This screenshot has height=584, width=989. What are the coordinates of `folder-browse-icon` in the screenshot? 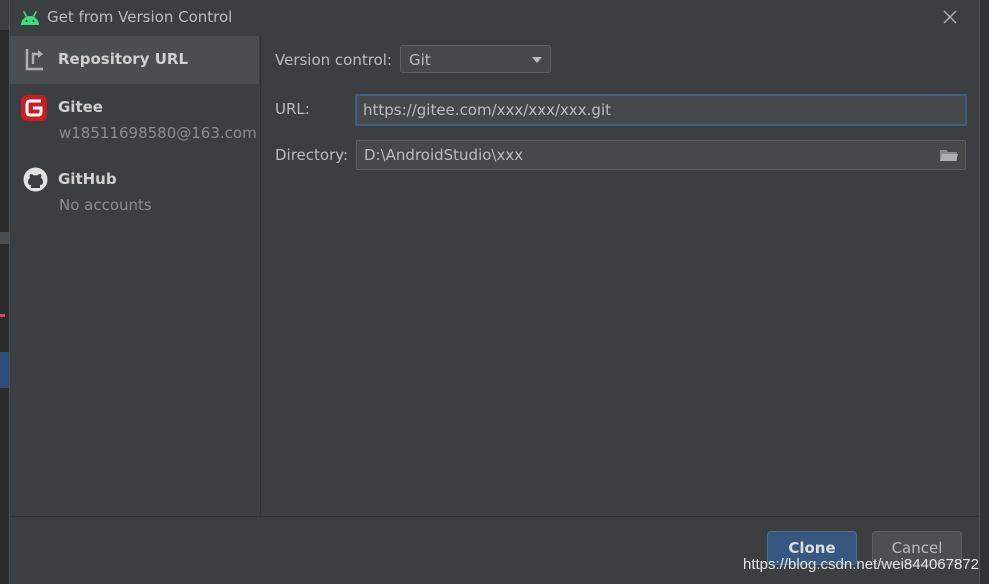 It's located at (949, 155).